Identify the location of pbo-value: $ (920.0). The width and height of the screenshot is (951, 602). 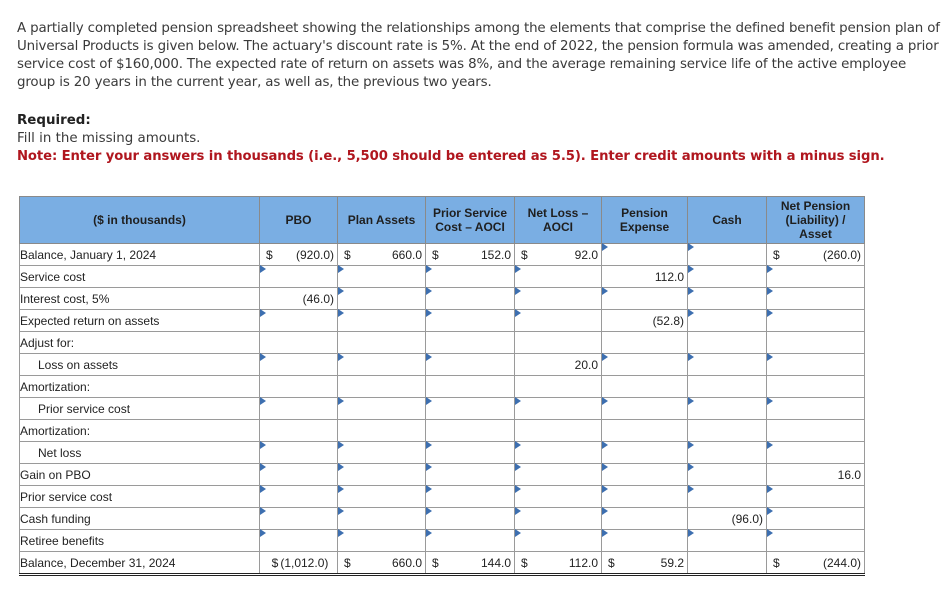
(298, 254).